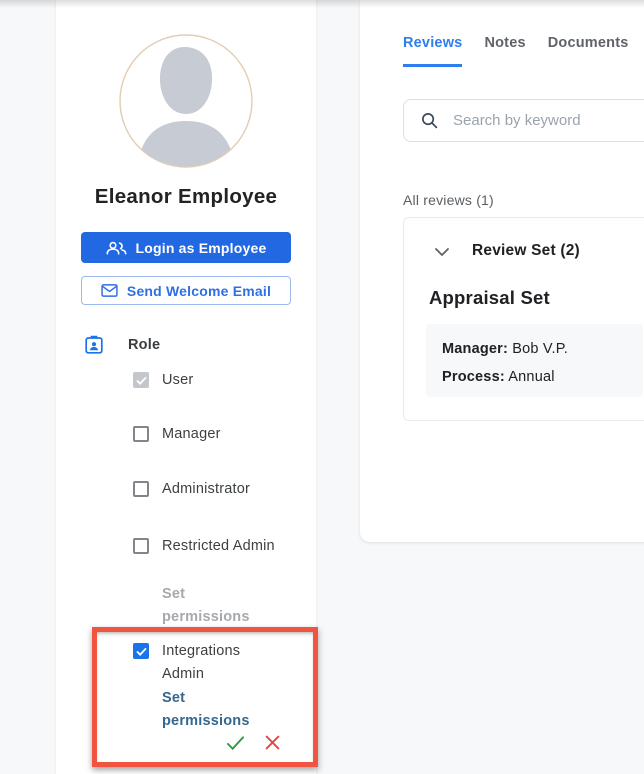 The width and height of the screenshot is (644, 774). Describe the element at coordinates (206, 380) in the screenshot. I see `role-option-user: User` at that location.